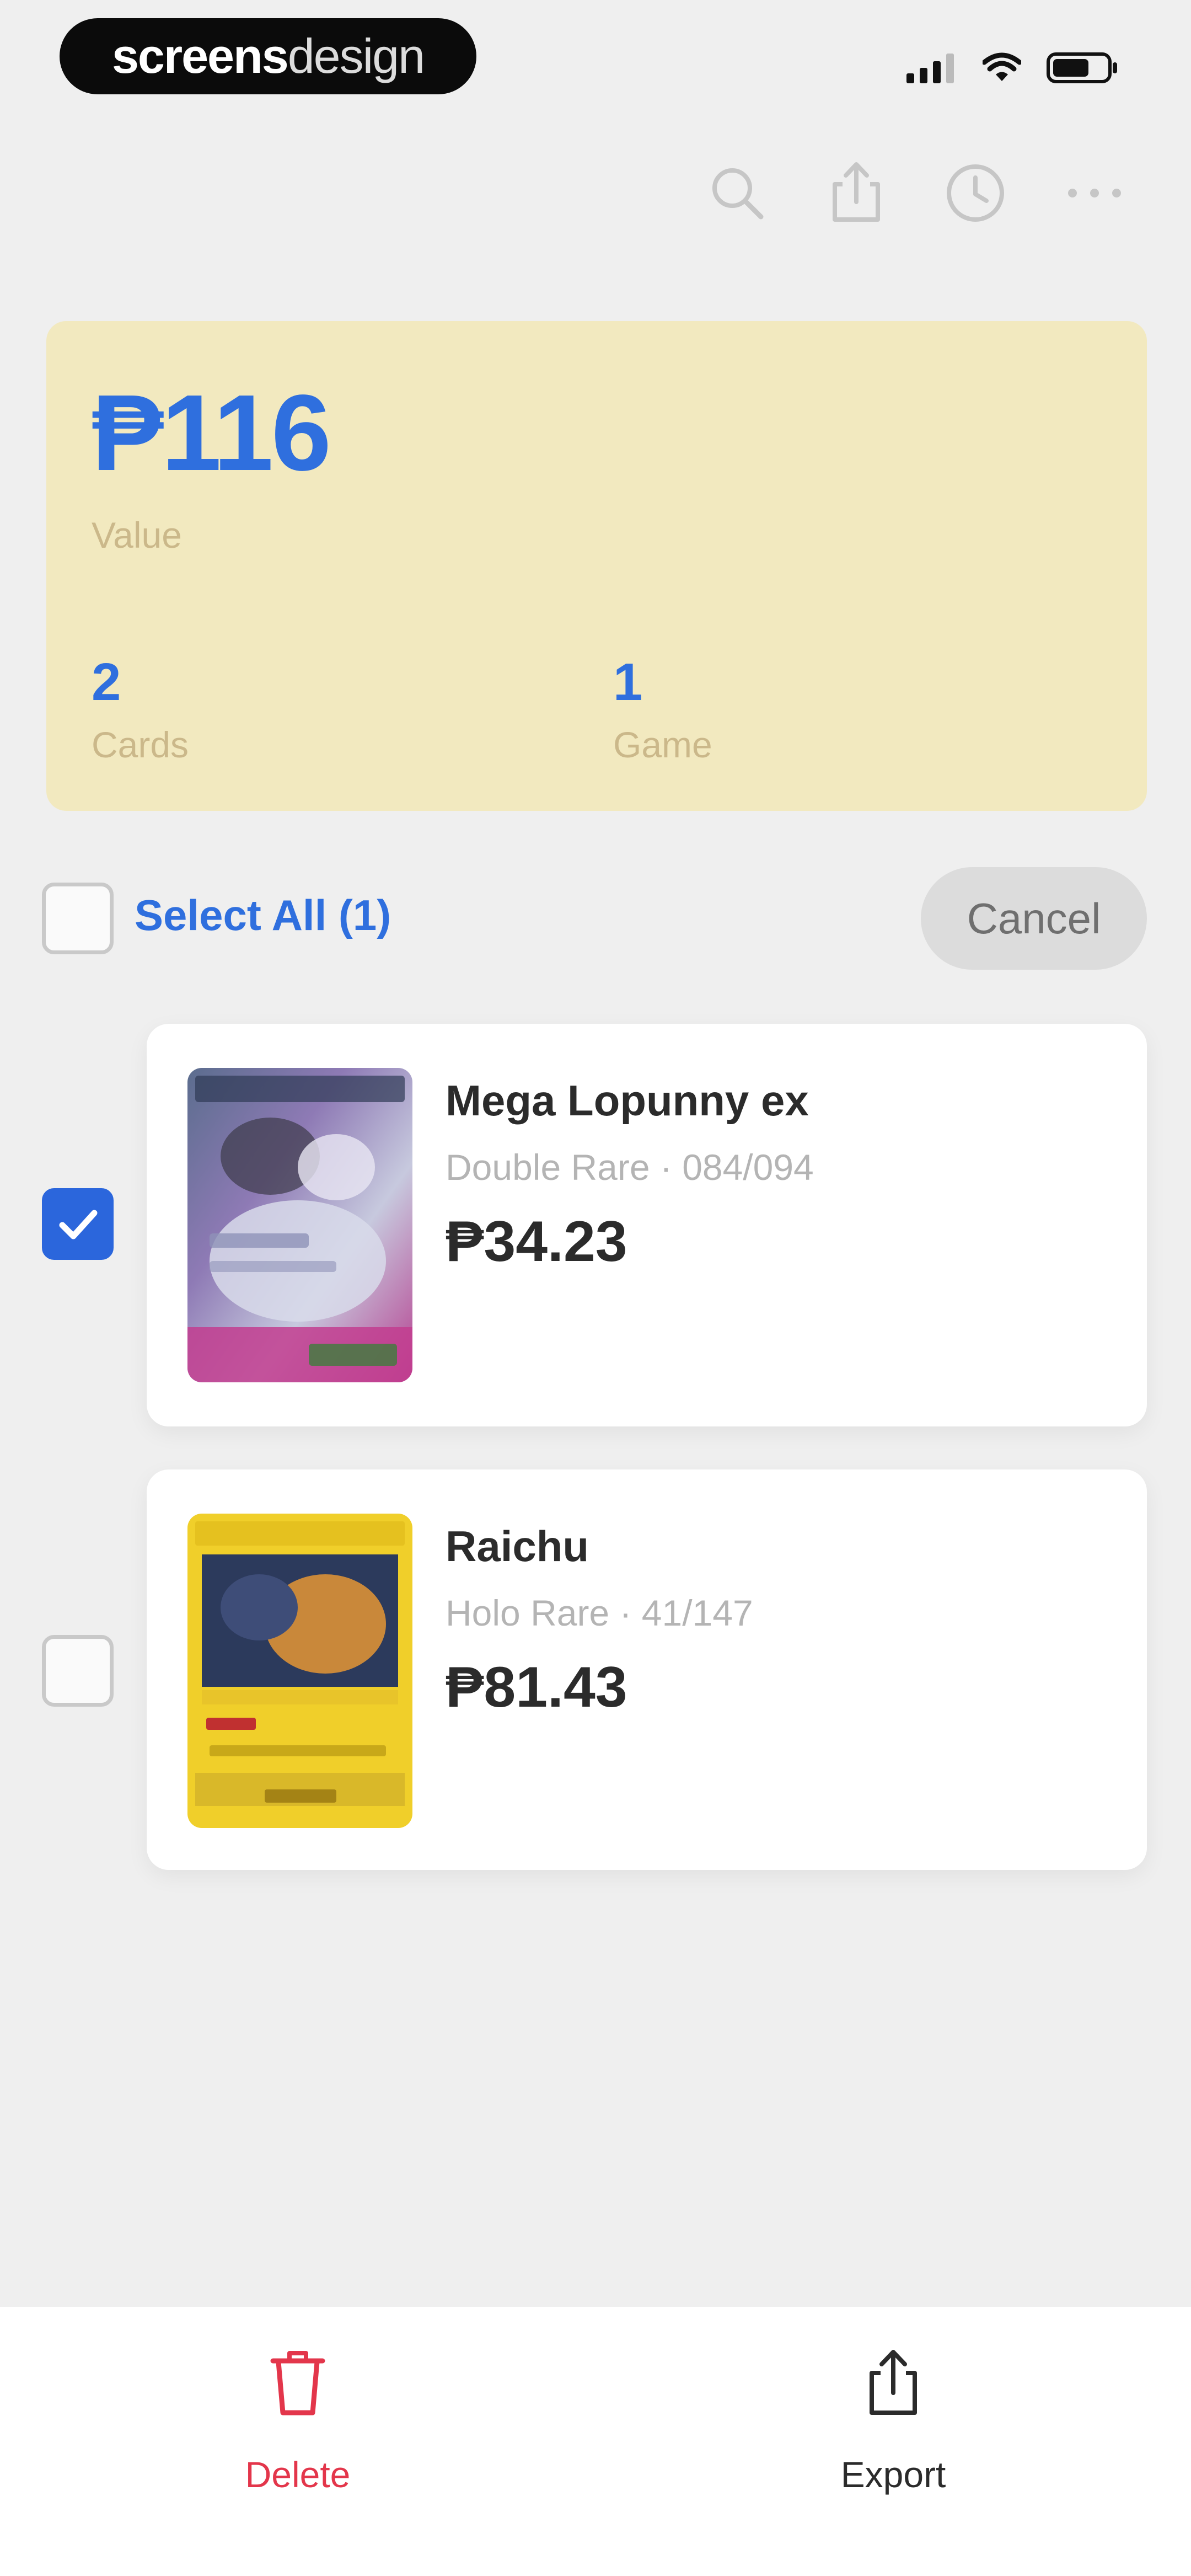 This screenshot has height=2576, width=1191. Describe the element at coordinates (78, 1671) in the screenshot. I see `card-checkbox-raichu` at that location.